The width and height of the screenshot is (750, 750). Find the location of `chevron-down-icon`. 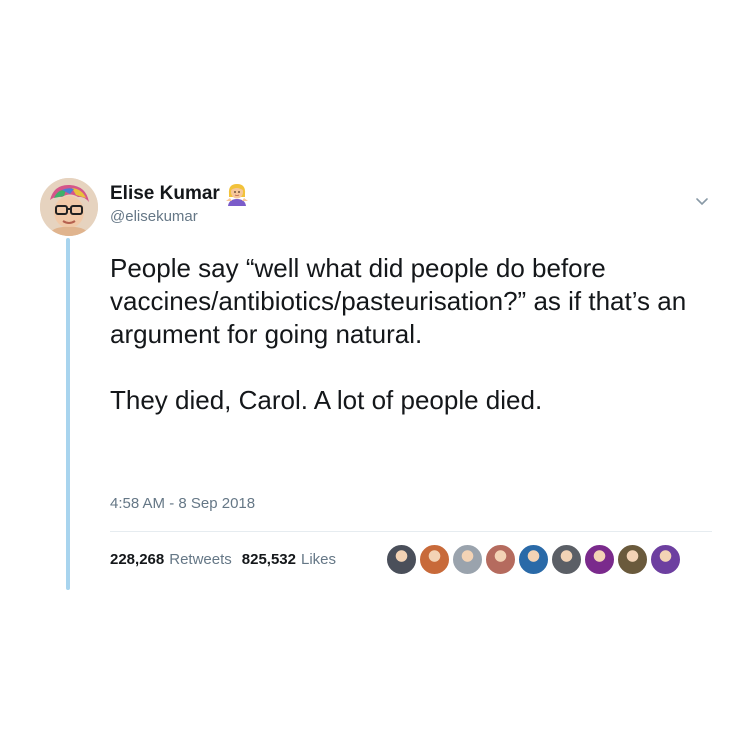

chevron-down-icon is located at coordinates (702, 202).